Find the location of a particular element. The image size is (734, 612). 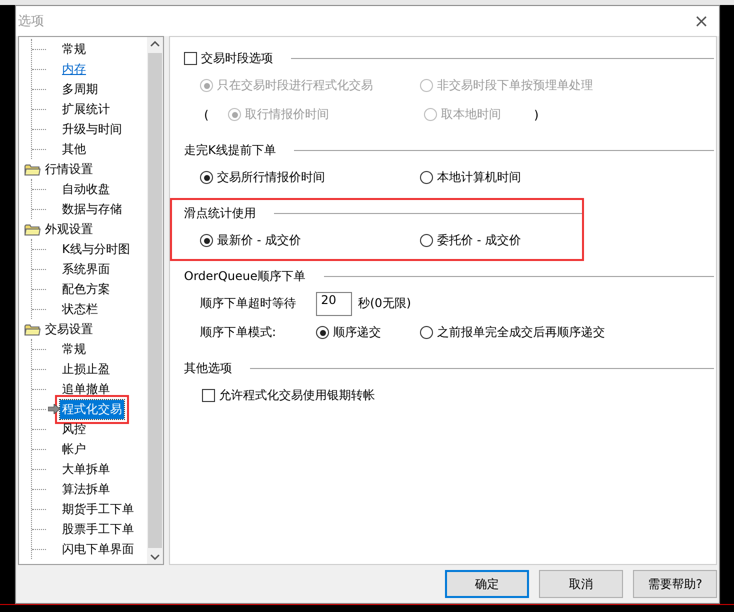

tree-item: 止损止盈 is located at coordinates (86, 369).